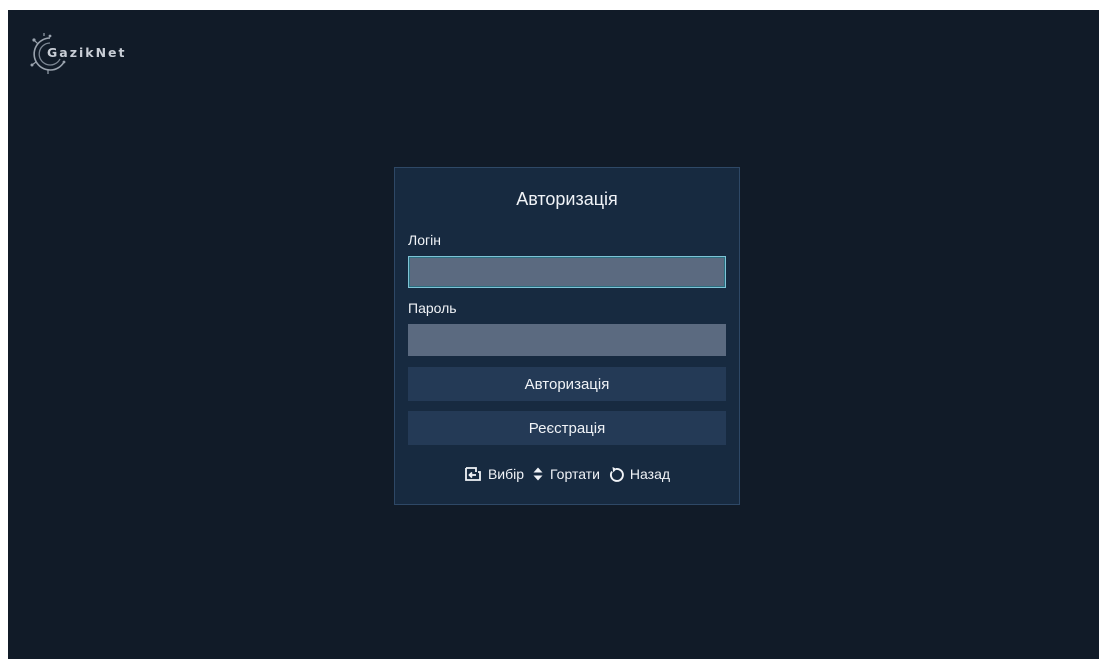 Image resolution: width=1106 pixels, height=659 pixels. I want to click on hint-select-label: Вибір, so click(506, 474).